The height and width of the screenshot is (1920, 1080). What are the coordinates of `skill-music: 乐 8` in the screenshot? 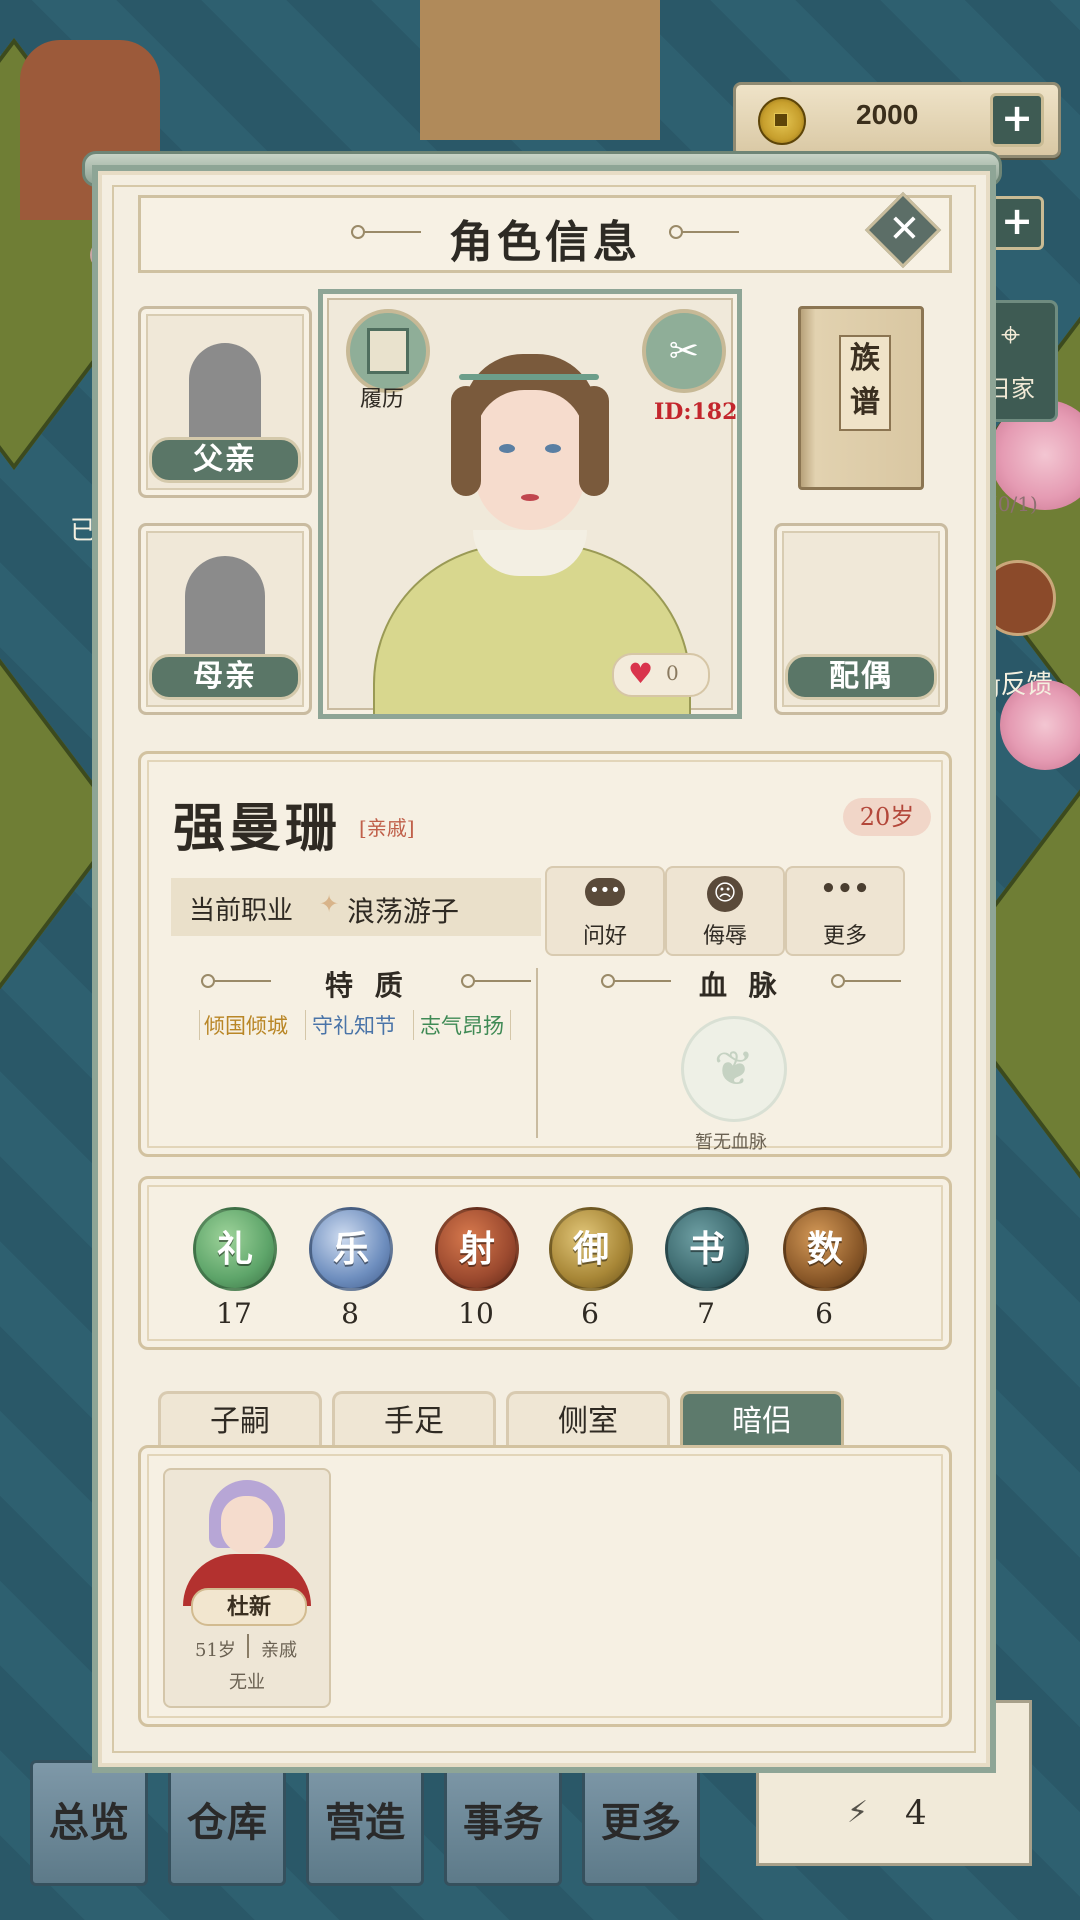 It's located at (351, 1268).